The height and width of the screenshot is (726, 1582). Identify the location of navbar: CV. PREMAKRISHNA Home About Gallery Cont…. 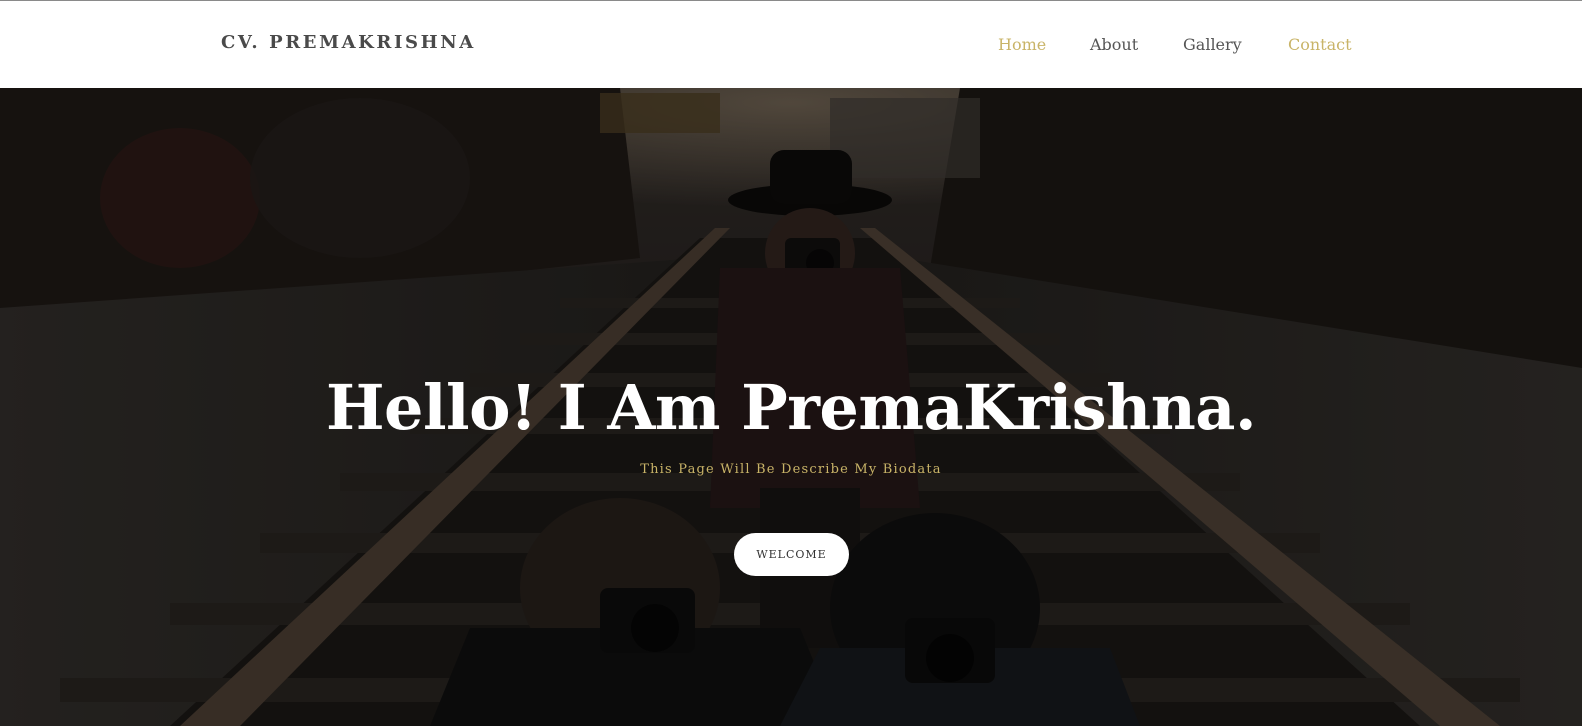
(791, 44).